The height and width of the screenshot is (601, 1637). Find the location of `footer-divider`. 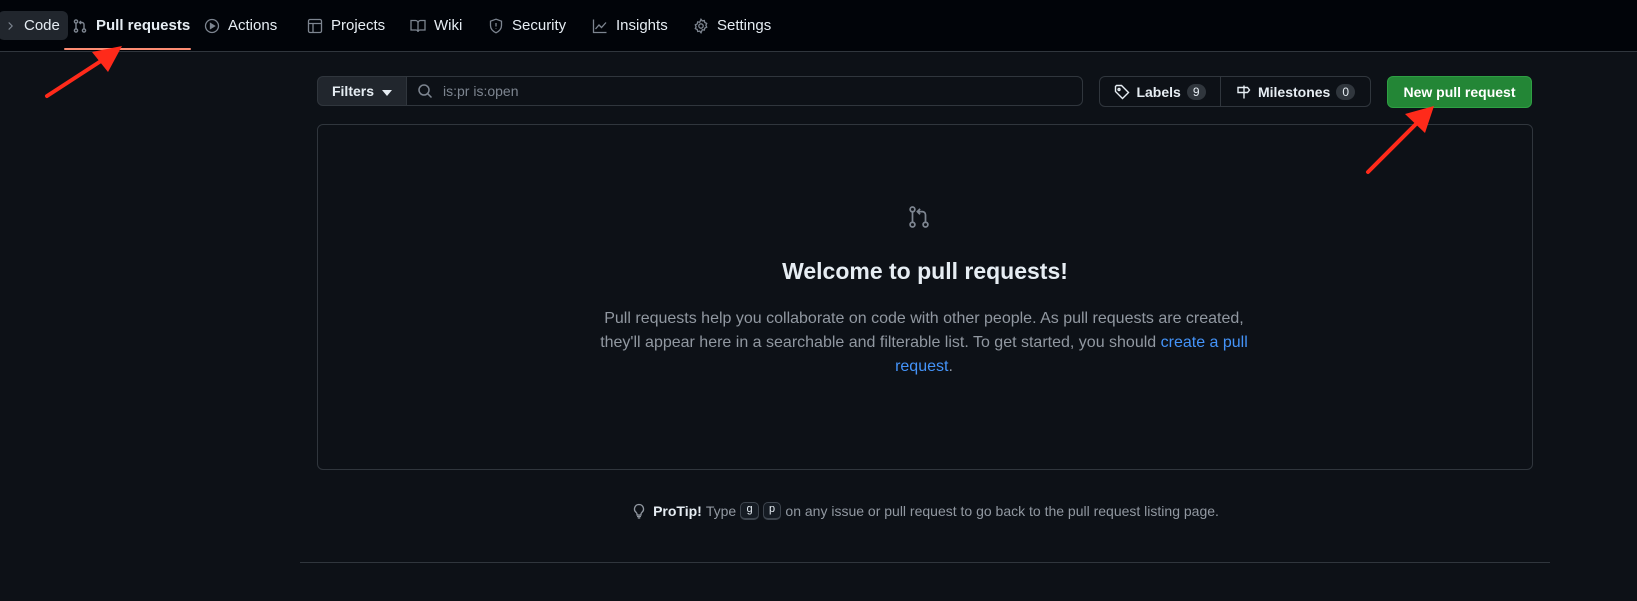

footer-divider is located at coordinates (925, 562).